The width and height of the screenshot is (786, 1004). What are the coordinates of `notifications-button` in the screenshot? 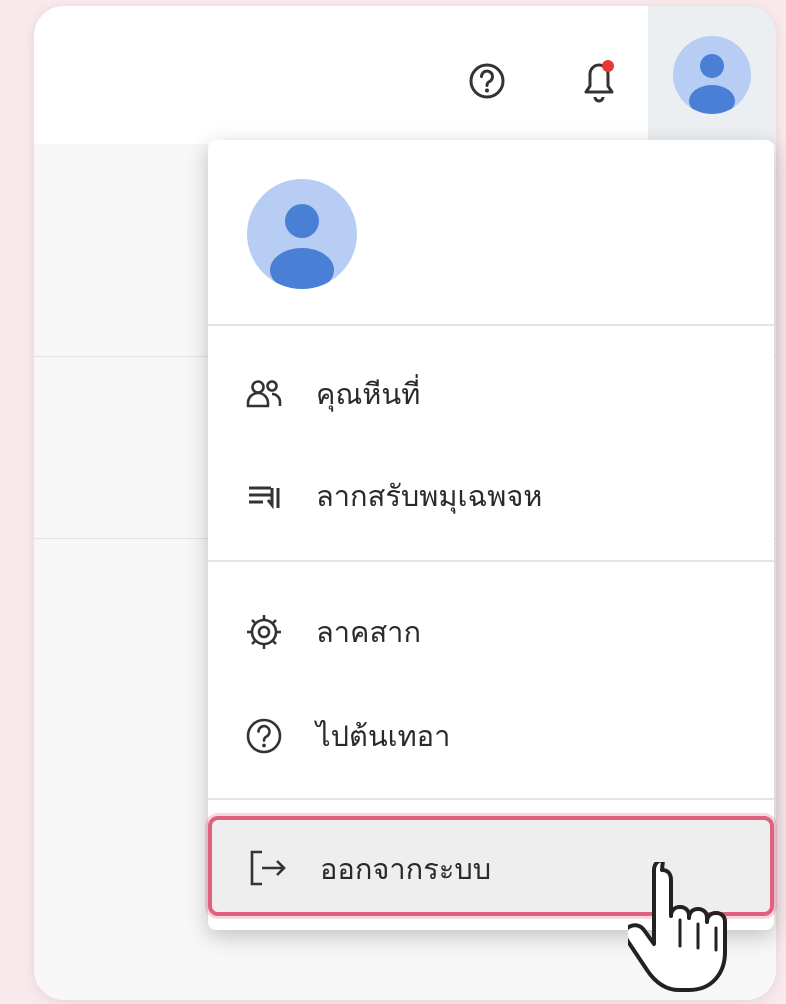 It's located at (599, 80).